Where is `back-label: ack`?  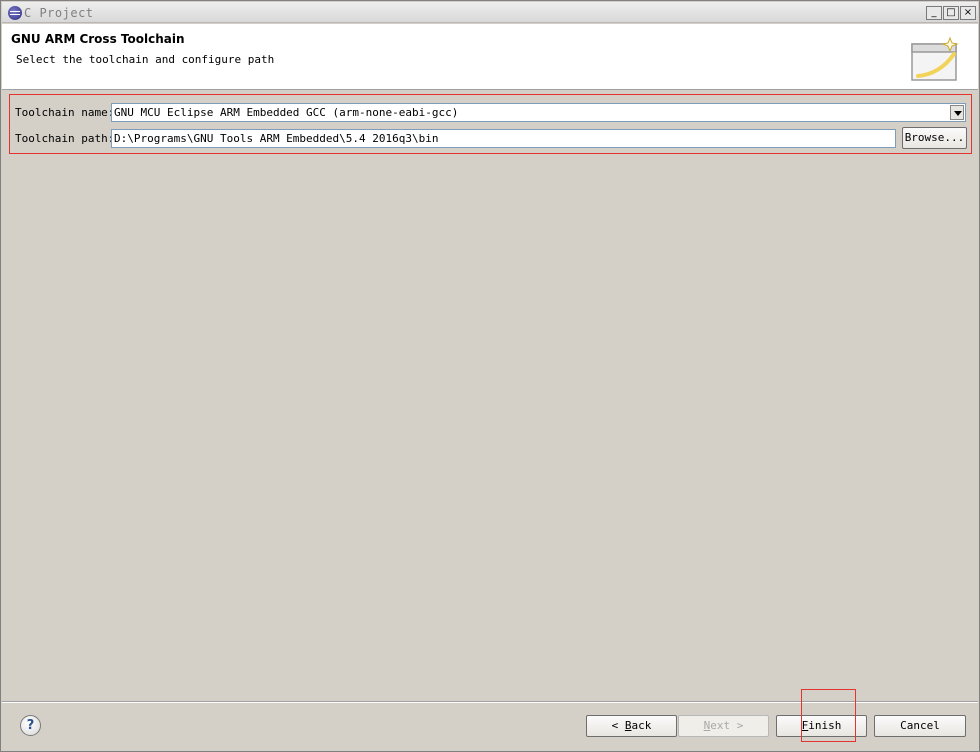
back-label: ack is located at coordinates (641, 725).